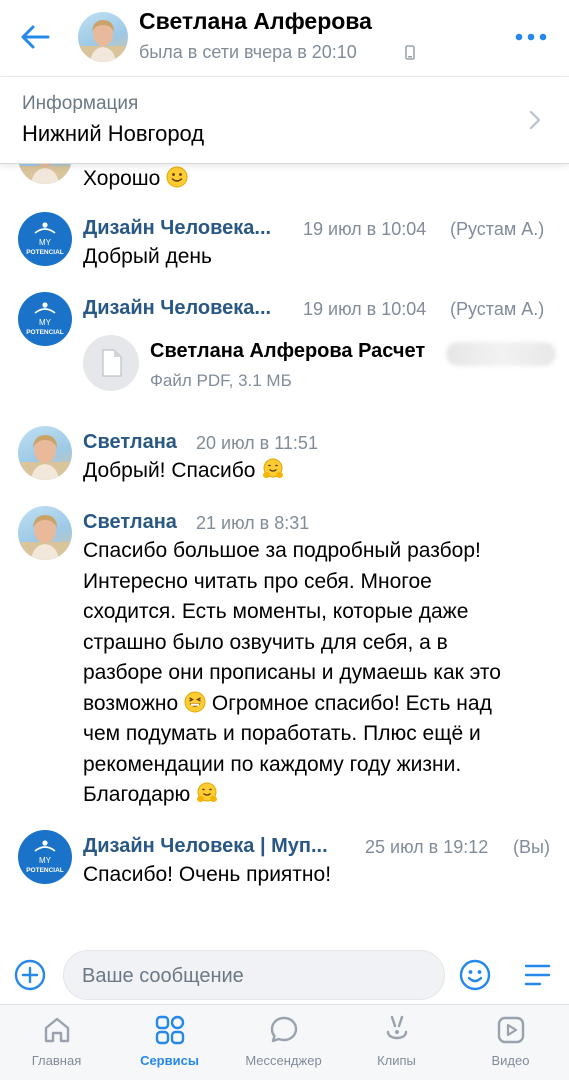 This screenshot has width=569, height=1080. Describe the element at coordinates (257, 443) in the screenshot. I see `message-time: 20 июл в 11:51` at that location.